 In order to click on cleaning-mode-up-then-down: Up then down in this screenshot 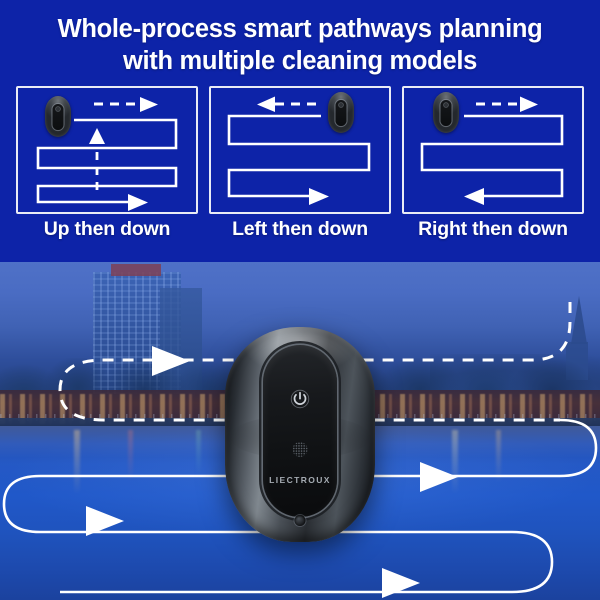, I will do `click(107, 174)`.